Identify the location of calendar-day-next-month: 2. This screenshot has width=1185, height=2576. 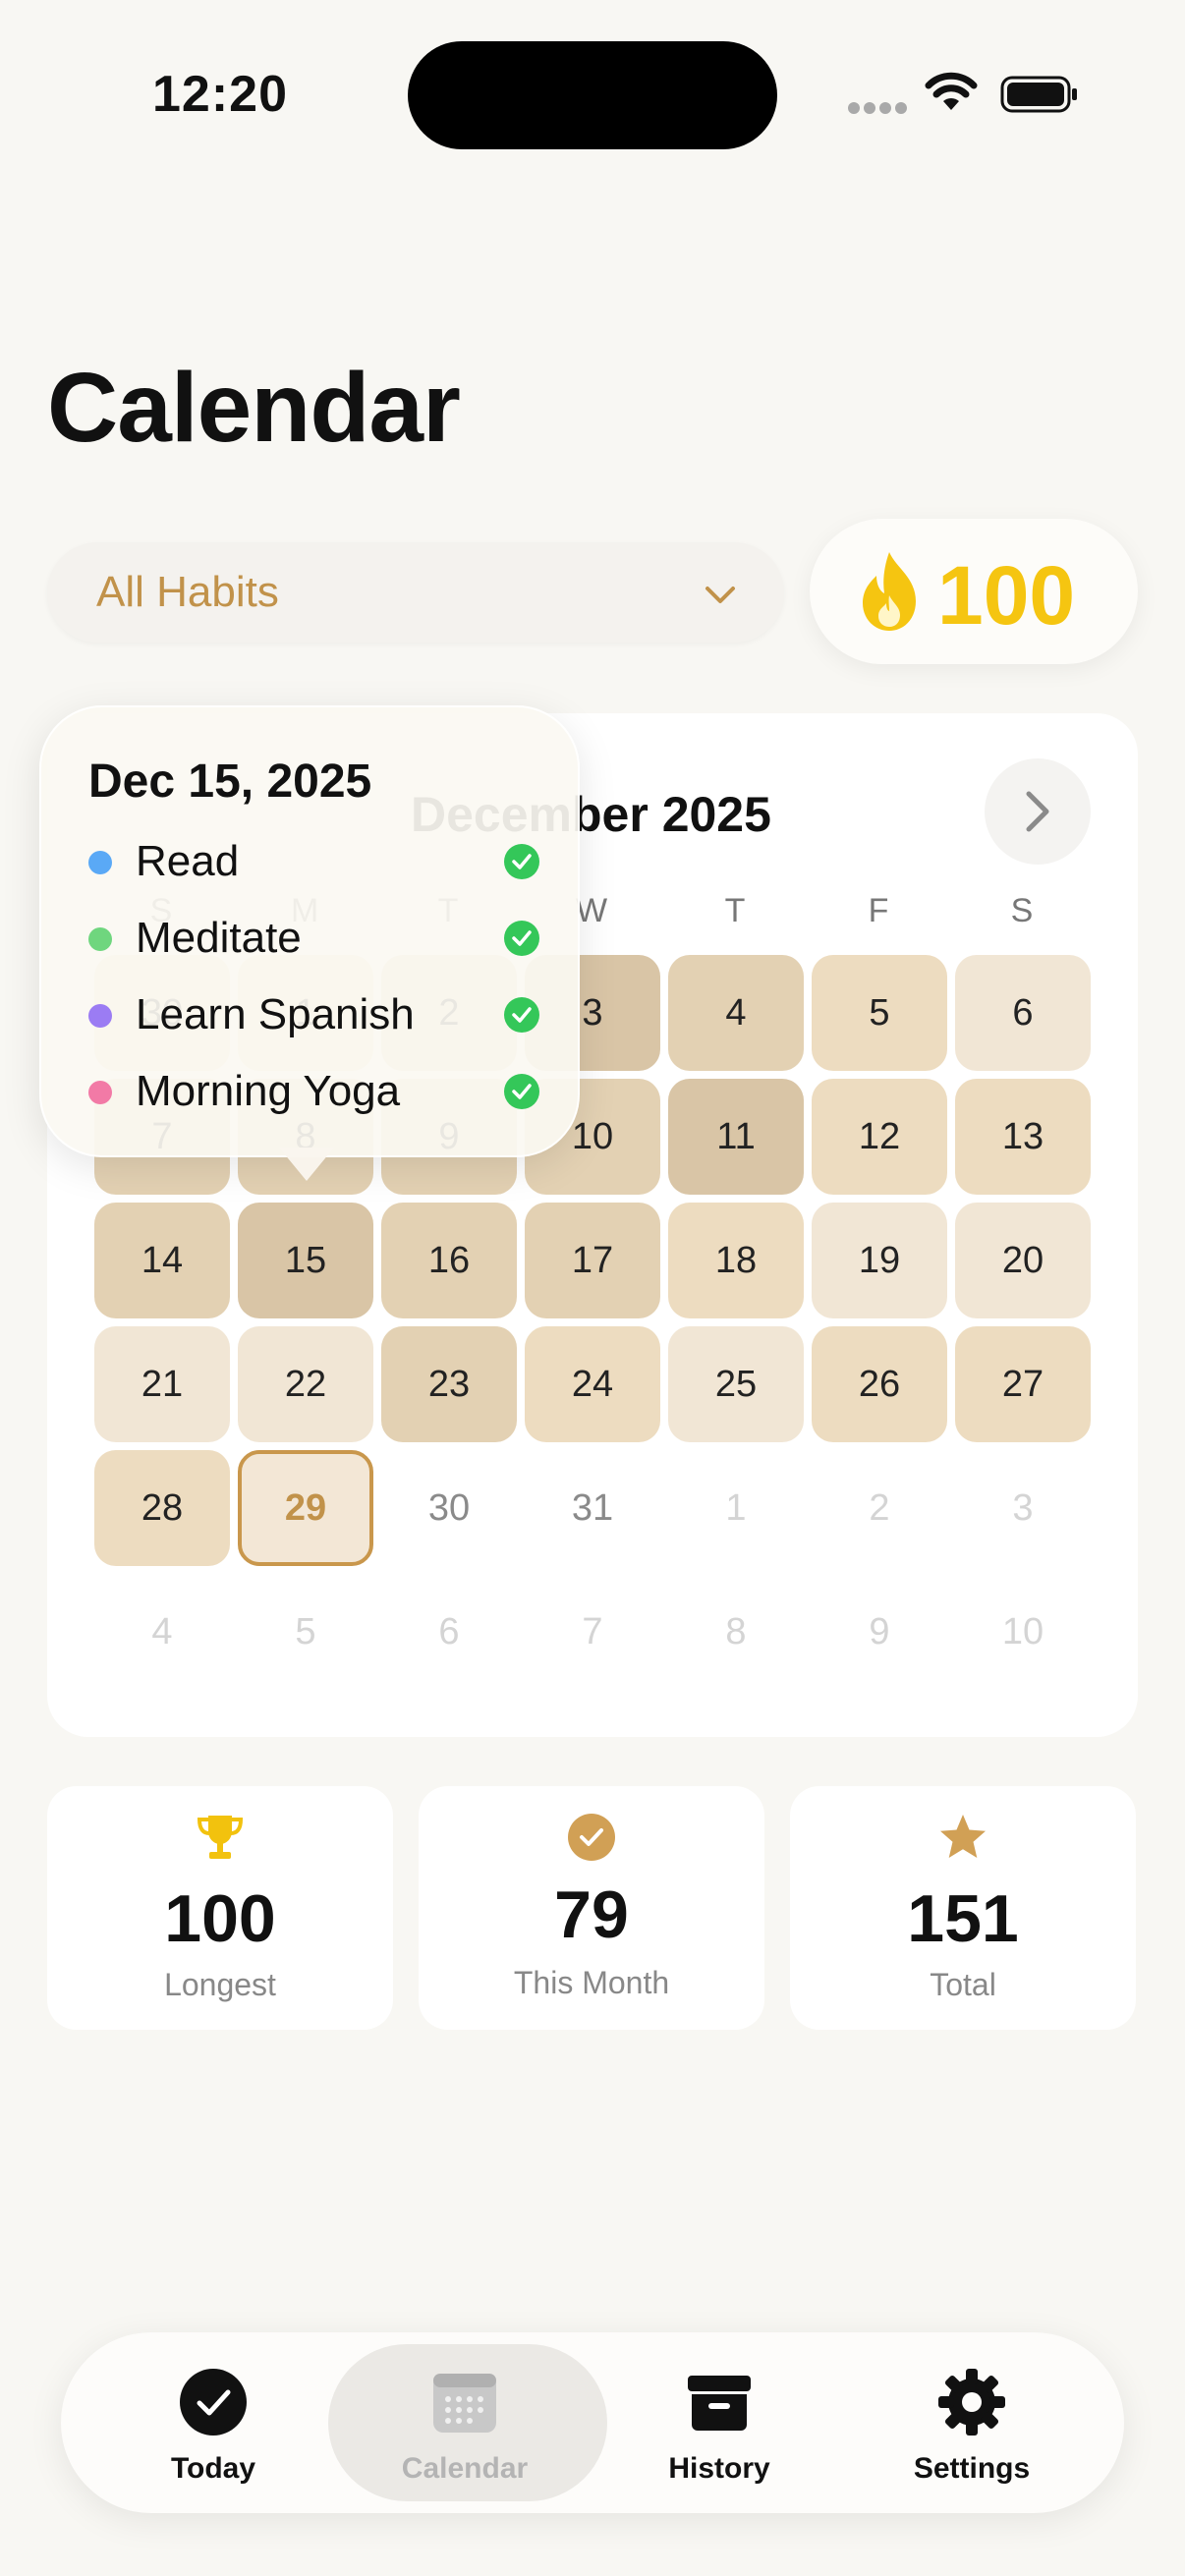
(880, 1507).